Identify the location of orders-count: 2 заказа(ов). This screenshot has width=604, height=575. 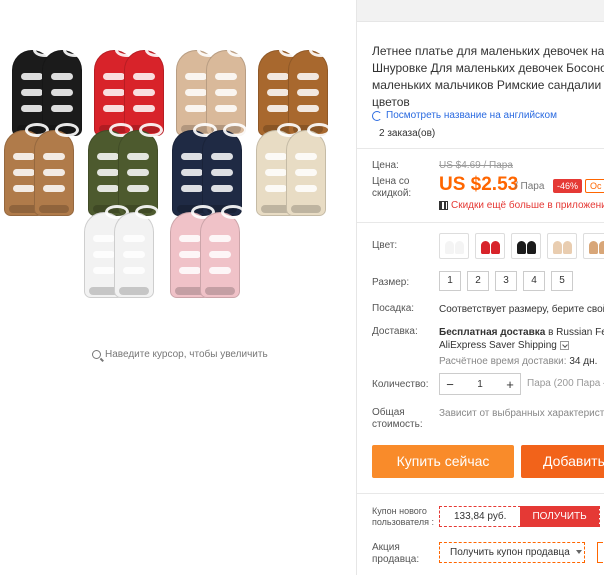
(407, 133).